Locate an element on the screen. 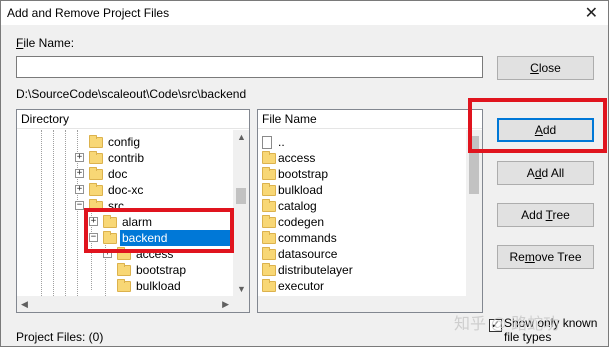  add-tree-button: Add Tree is located at coordinates (545, 215).